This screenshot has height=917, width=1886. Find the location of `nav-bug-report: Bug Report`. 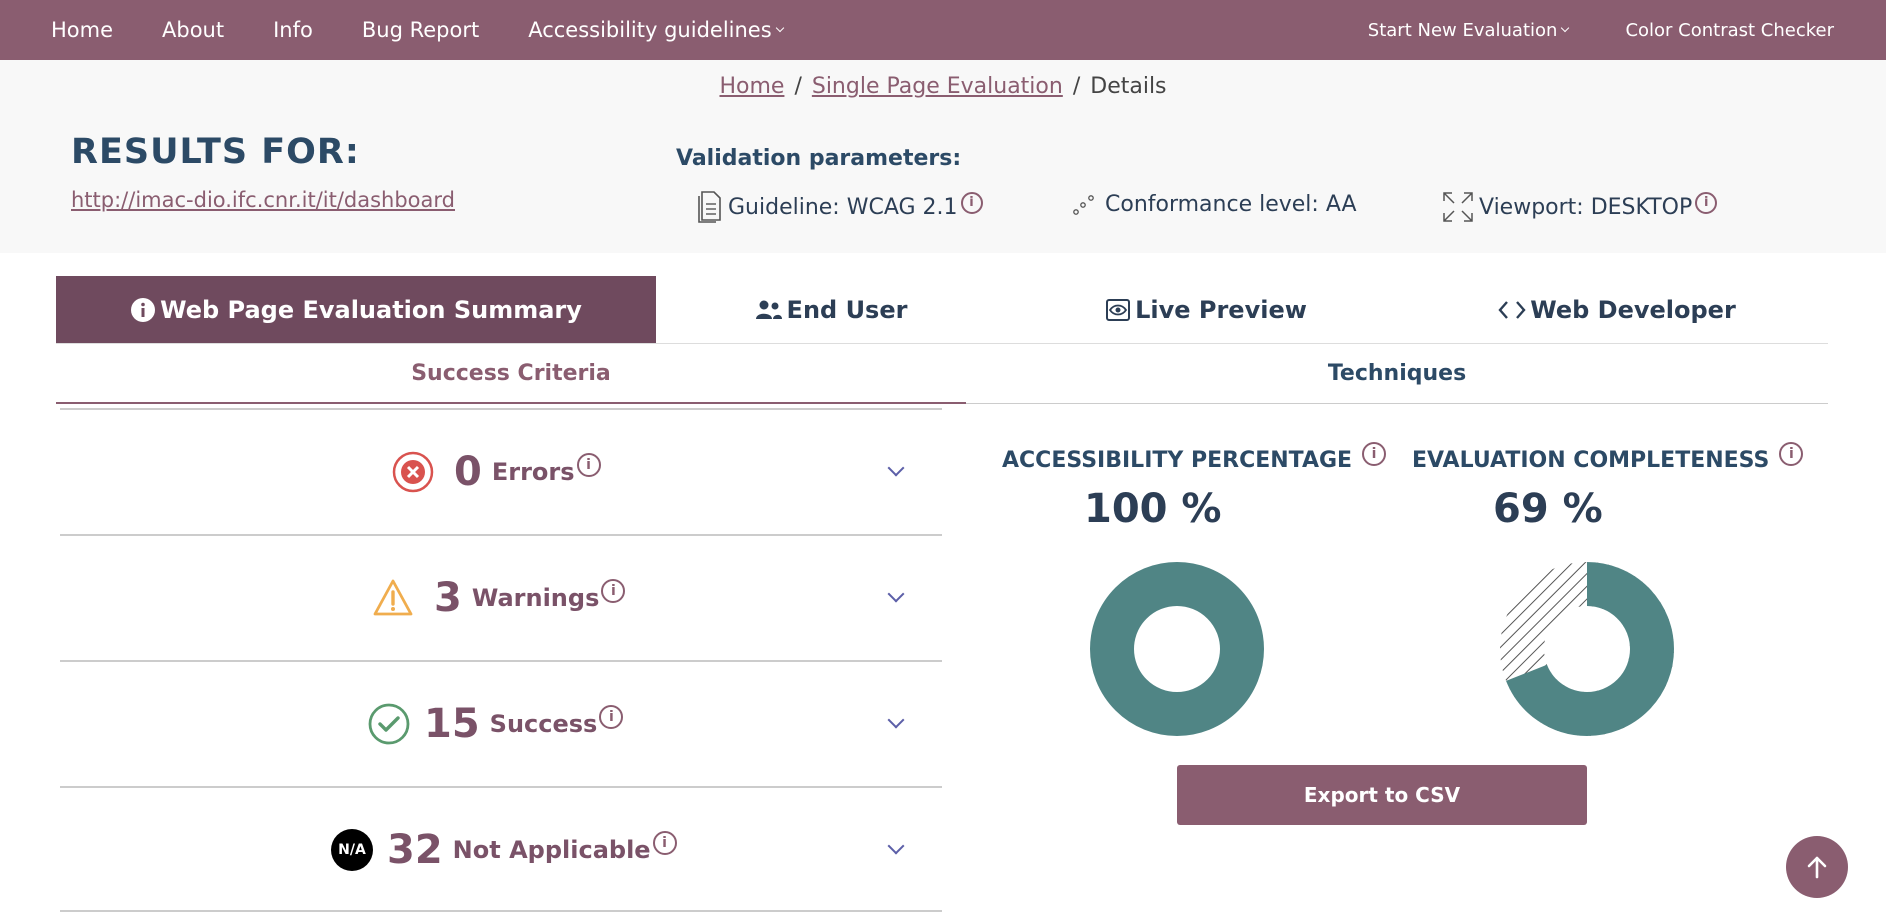

nav-bug-report: Bug Report is located at coordinates (420, 30).